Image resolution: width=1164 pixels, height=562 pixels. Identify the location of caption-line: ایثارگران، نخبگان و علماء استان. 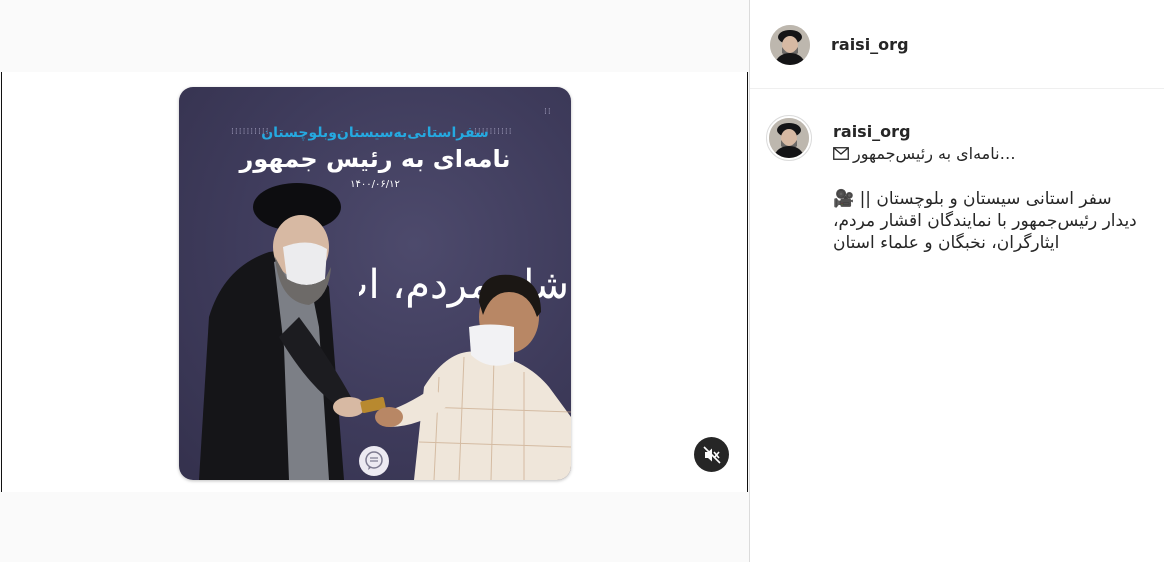
(946, 243).